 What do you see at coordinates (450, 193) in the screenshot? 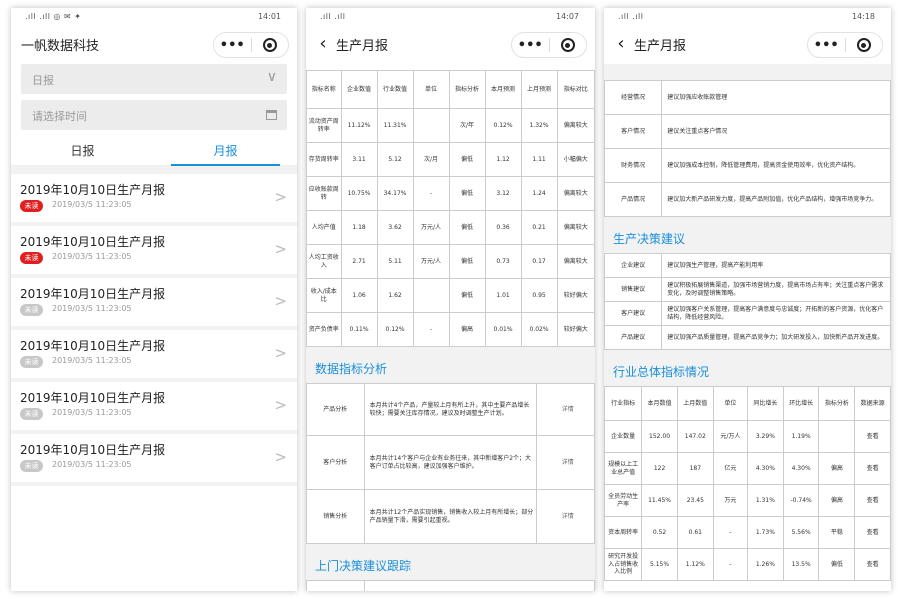
I see `table-row: 应收账款周转 10.75% 34.17% - 偏低 3.12 1.24 偏离较大` at bounding box center [450, 193].